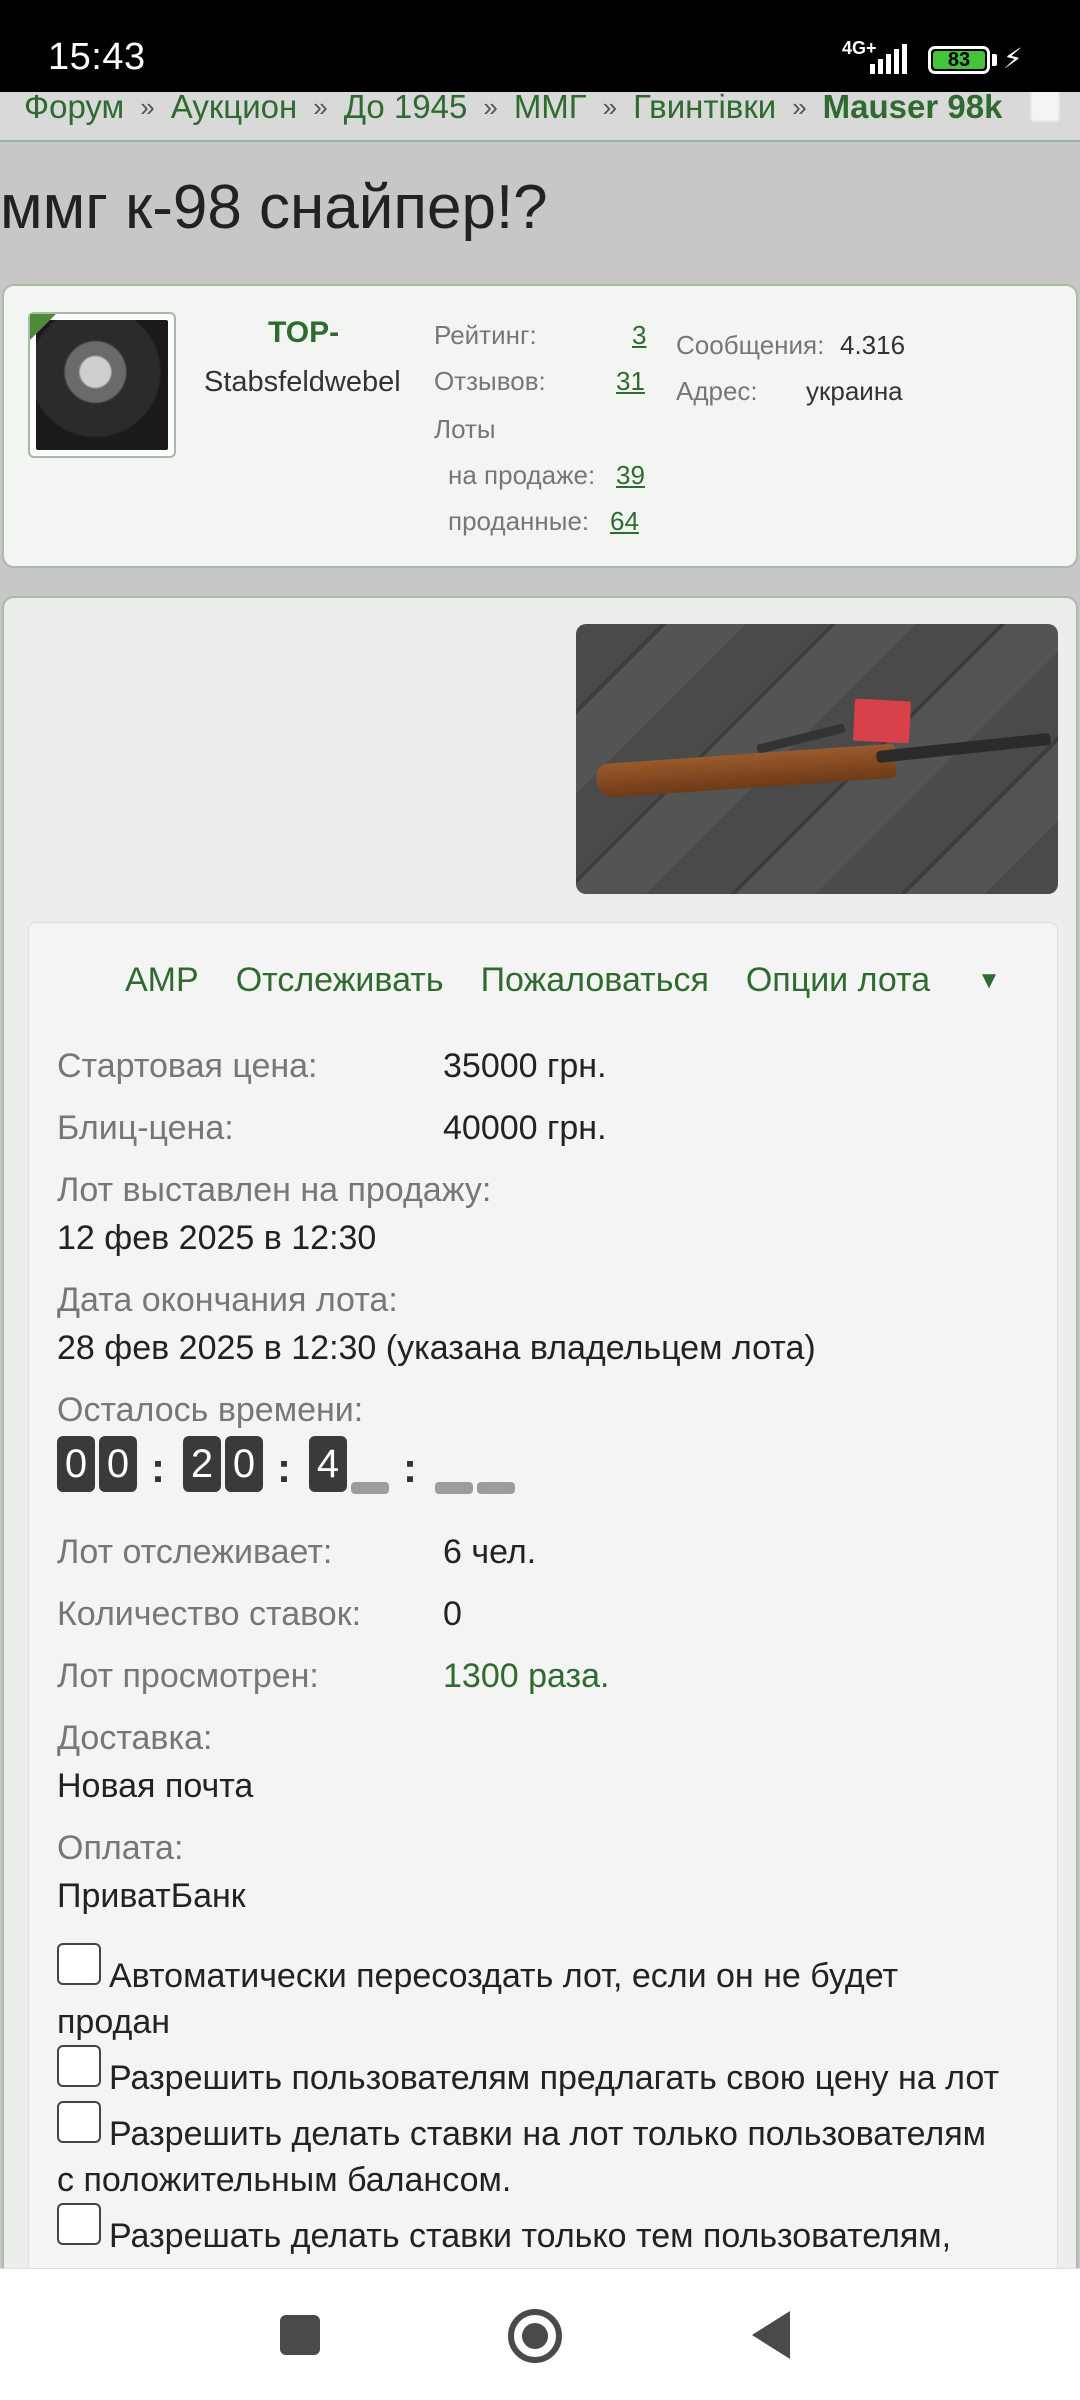  Describe the element at coordinates (74, 109) in the screenshot. I see `breadcrumb-forum: Форум` at that location.